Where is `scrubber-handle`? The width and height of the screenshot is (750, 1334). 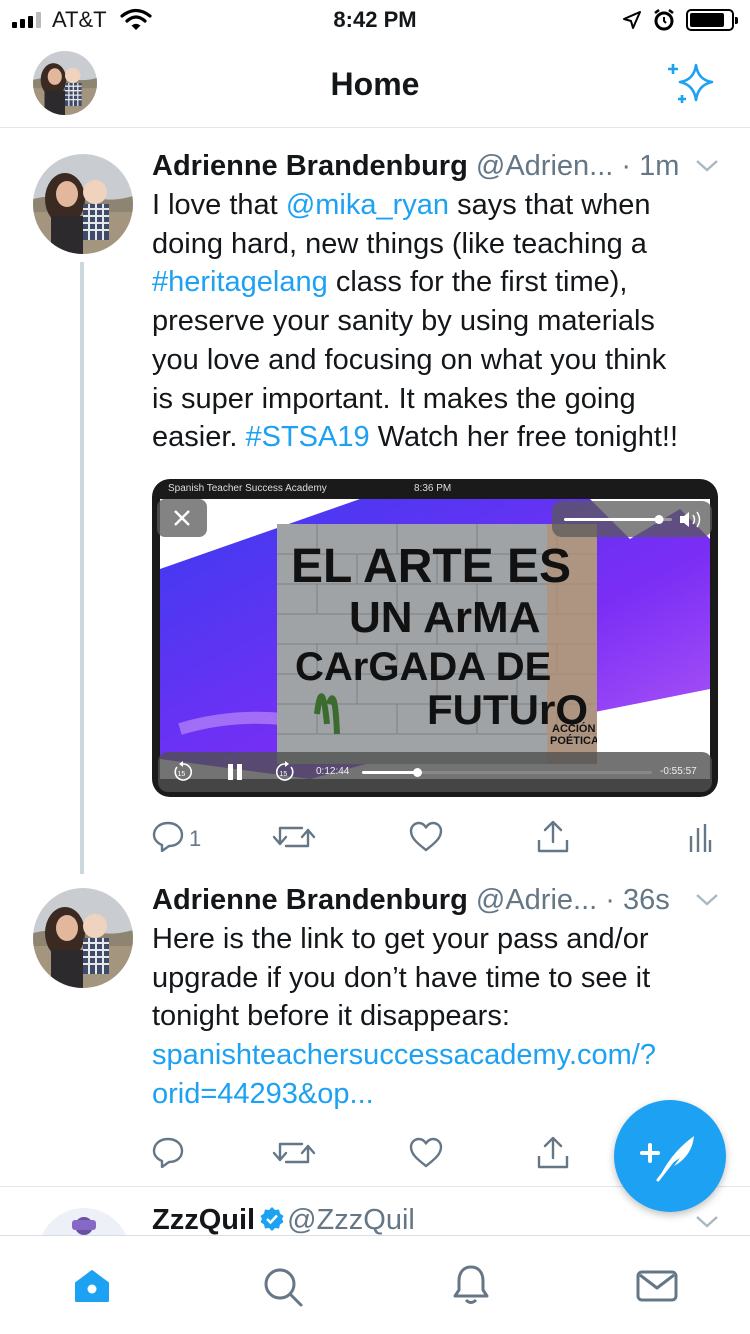
scrubber-handle is located at coordinates (418, 772).